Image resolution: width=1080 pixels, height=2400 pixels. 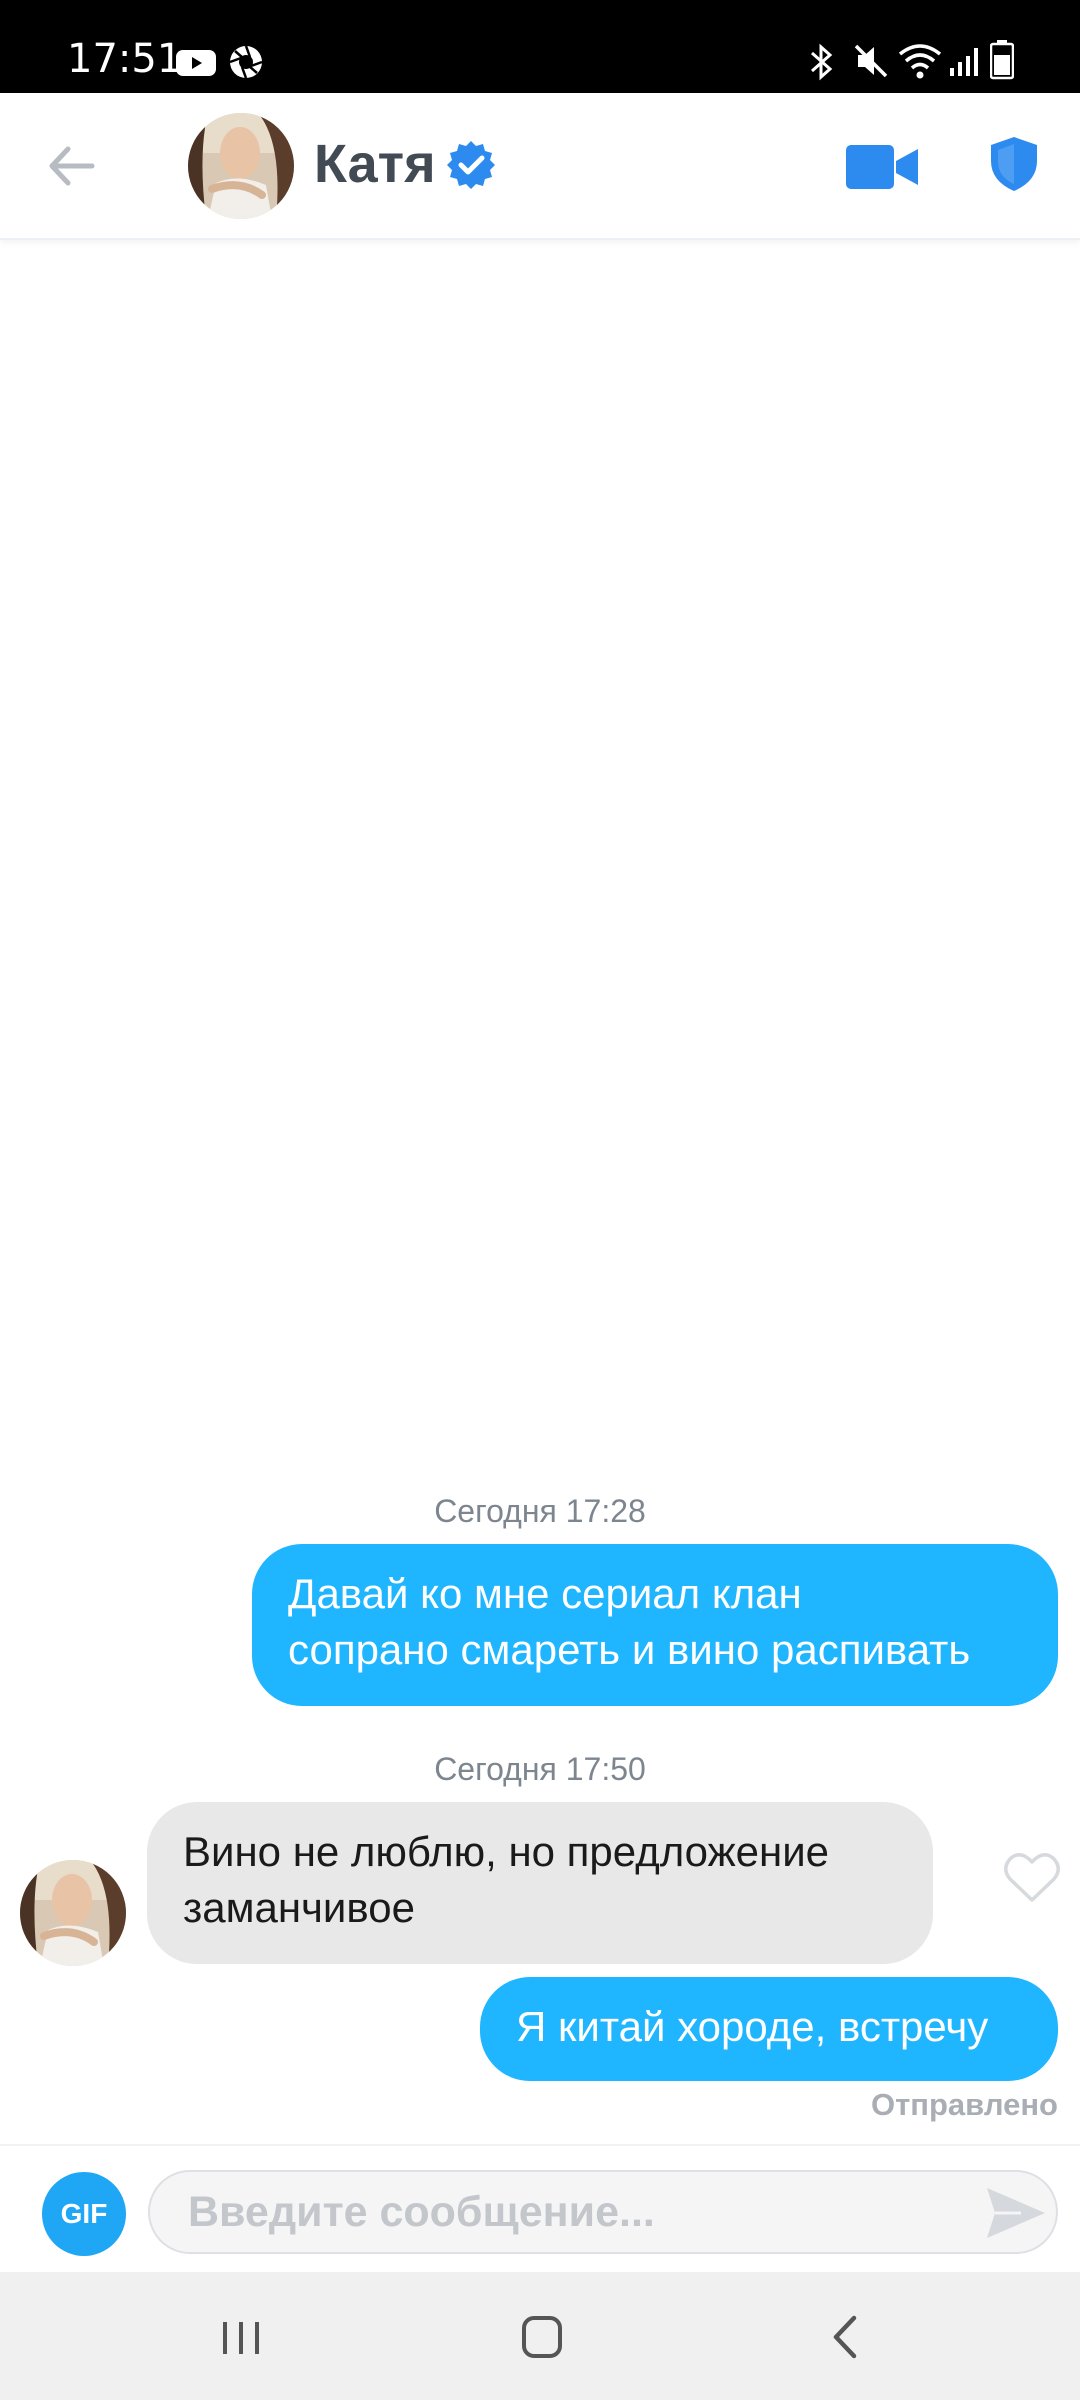 What do you see at coordinates (540, 1769) in the screenshot?
I see `message-timestamp: Сегодня 17:50` at bounding box center [540, 1769].